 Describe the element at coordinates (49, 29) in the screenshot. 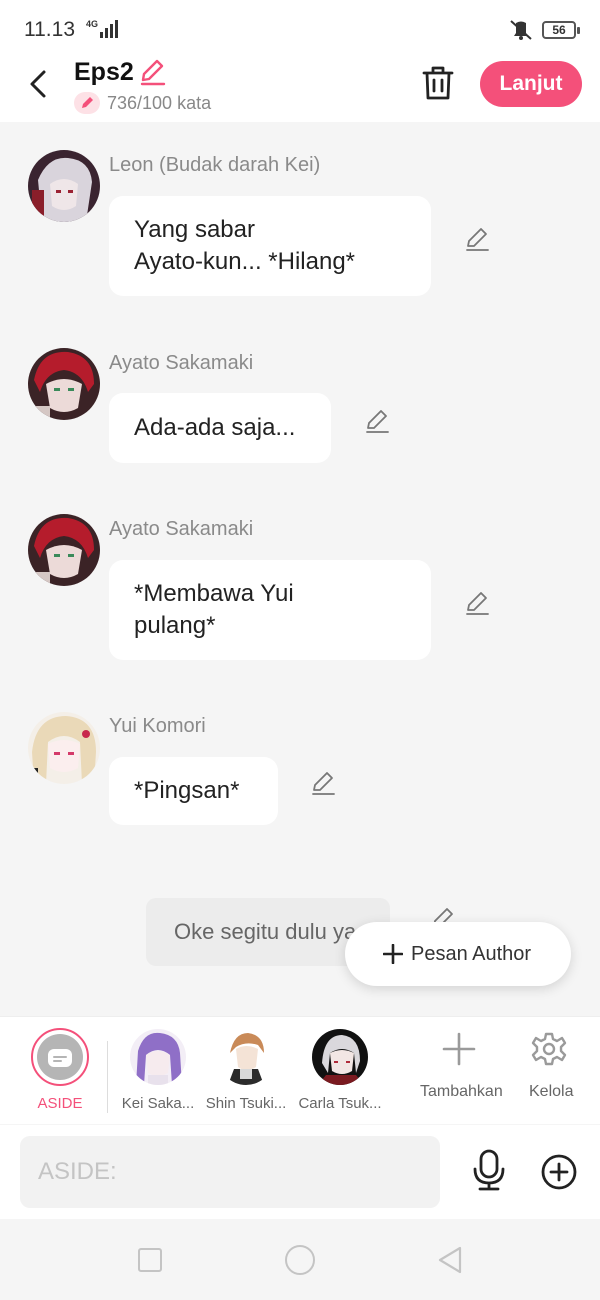

I see `status-time: 11.13` at that location.